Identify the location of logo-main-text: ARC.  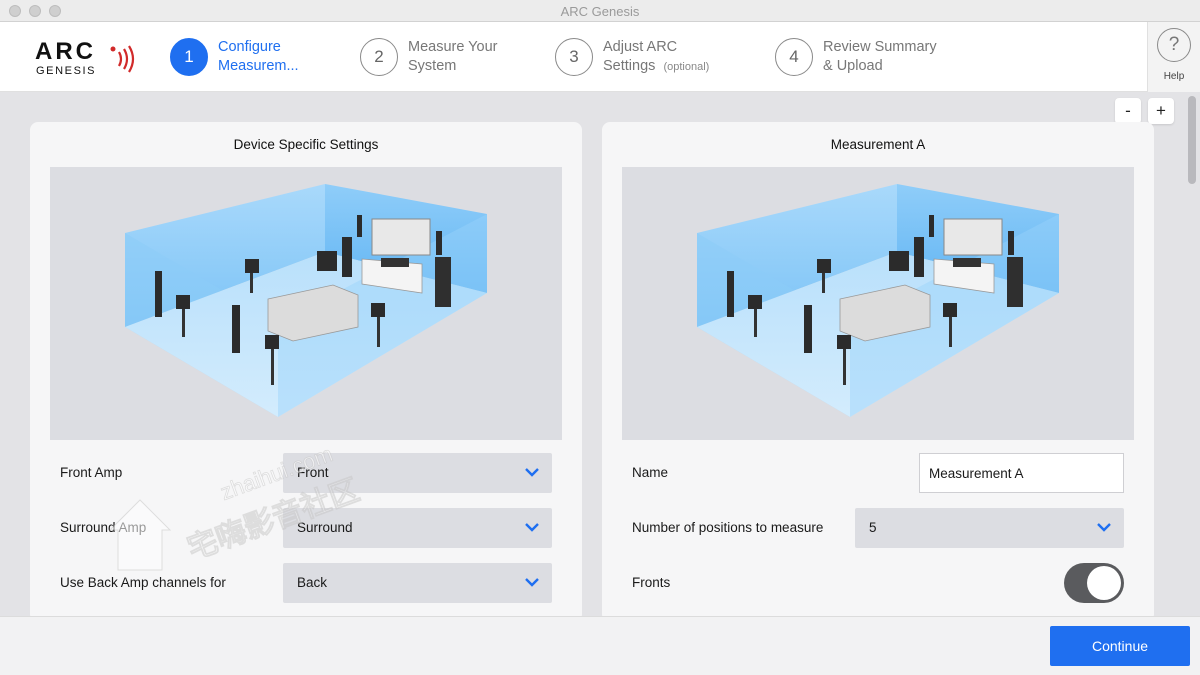
(65, 51).